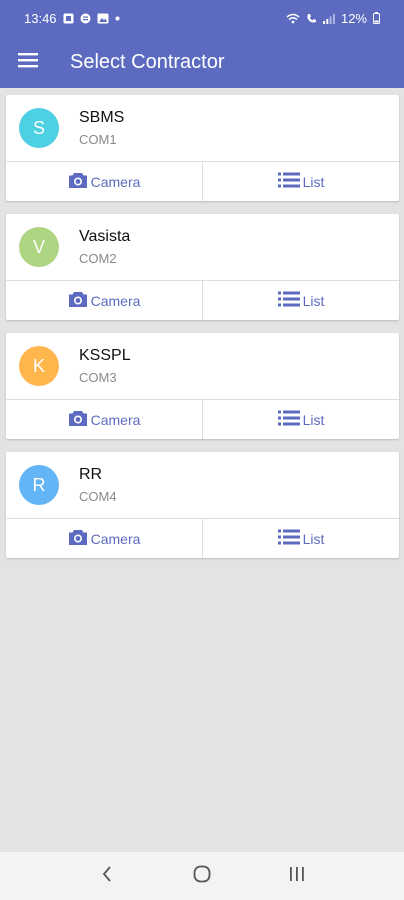  What do you see at coordinates (98, 377) in the screenshot?
I see `contractor-code: COM3` at bounding box center [98, 377].